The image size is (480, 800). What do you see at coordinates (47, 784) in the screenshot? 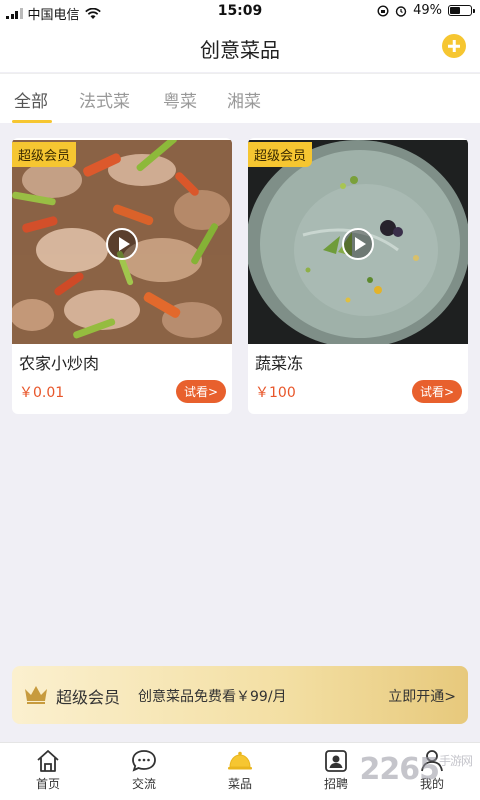
I see `tabbar-label: 首页` at bounding box center [47, 784].